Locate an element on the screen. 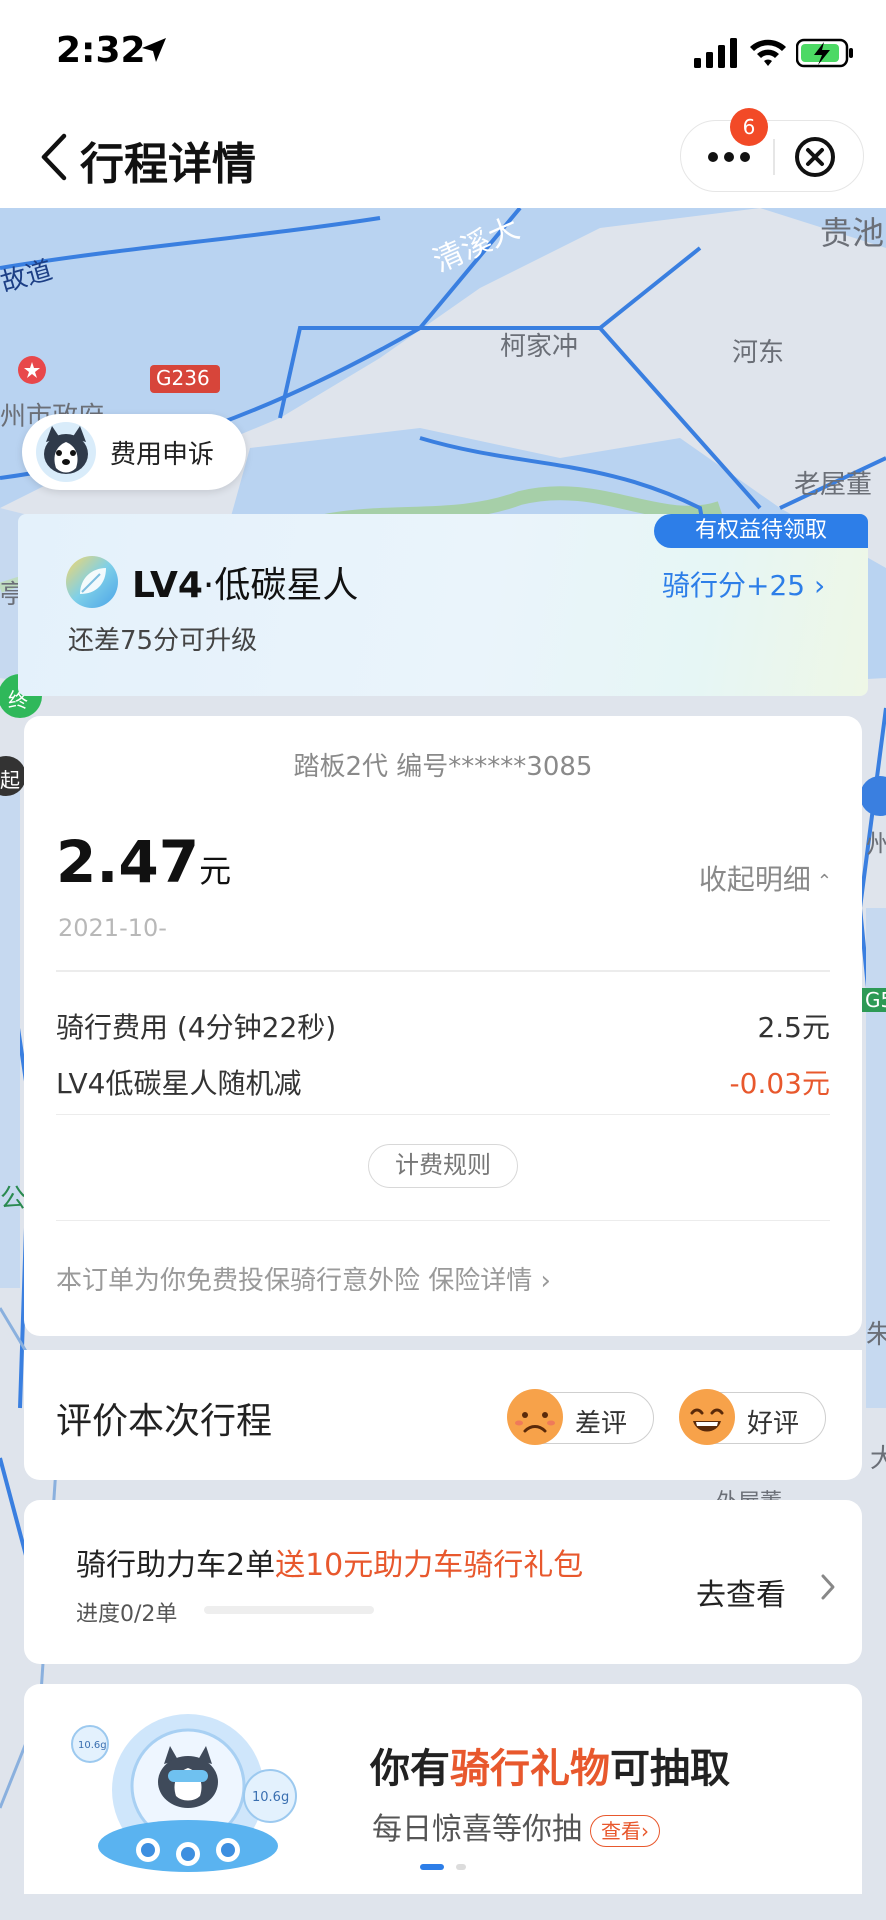  bike-info: 踏板2代 编号******3085 is located at coordinates (443, 767).